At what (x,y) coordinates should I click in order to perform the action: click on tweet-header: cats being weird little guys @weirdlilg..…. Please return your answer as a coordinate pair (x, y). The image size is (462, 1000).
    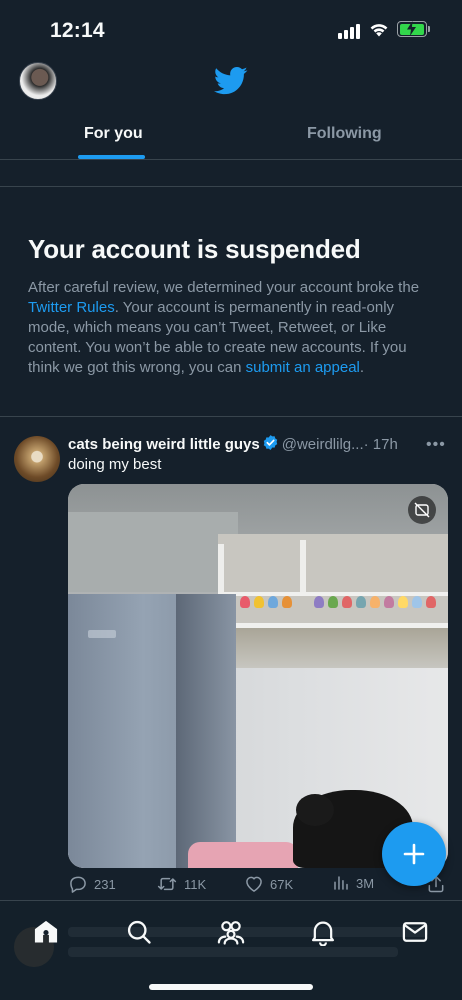
    Looking at the image, I should click on (258, 445).